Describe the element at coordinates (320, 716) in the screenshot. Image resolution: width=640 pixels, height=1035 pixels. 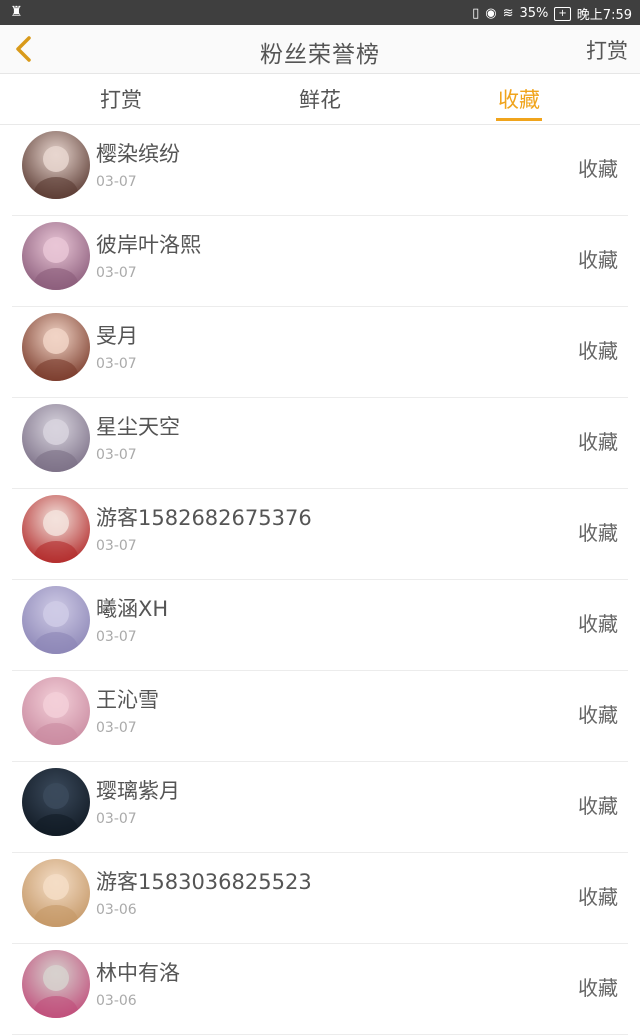
I see `list-item: 王沁雪 03-07 收藏` at that location.